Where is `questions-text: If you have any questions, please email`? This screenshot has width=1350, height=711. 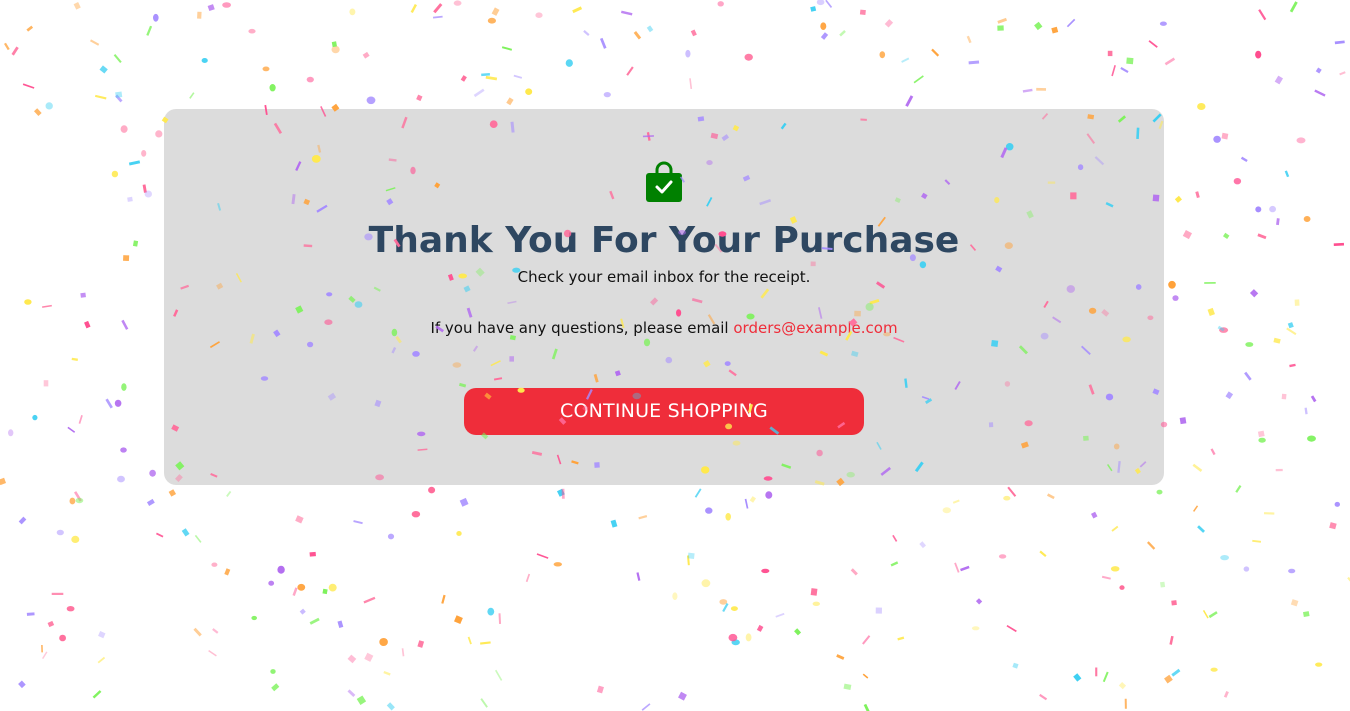
questions-text: If you have any questions, please email is located at coordinates (582, 328).